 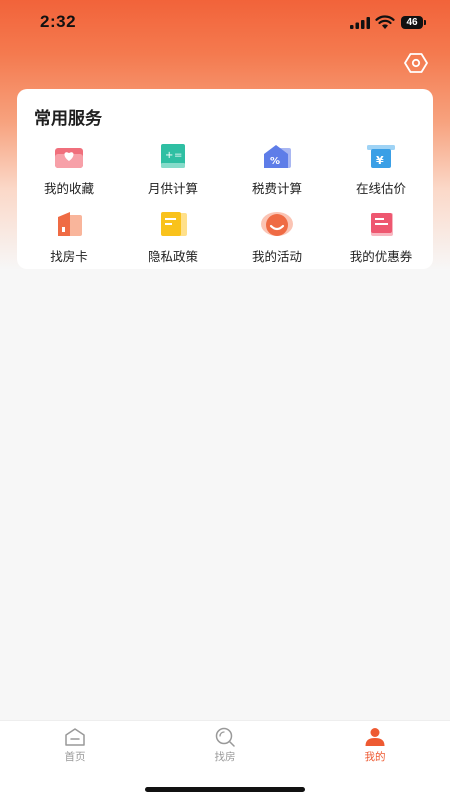 I want to click on battery-level: 46, so click(x=412, y=22).